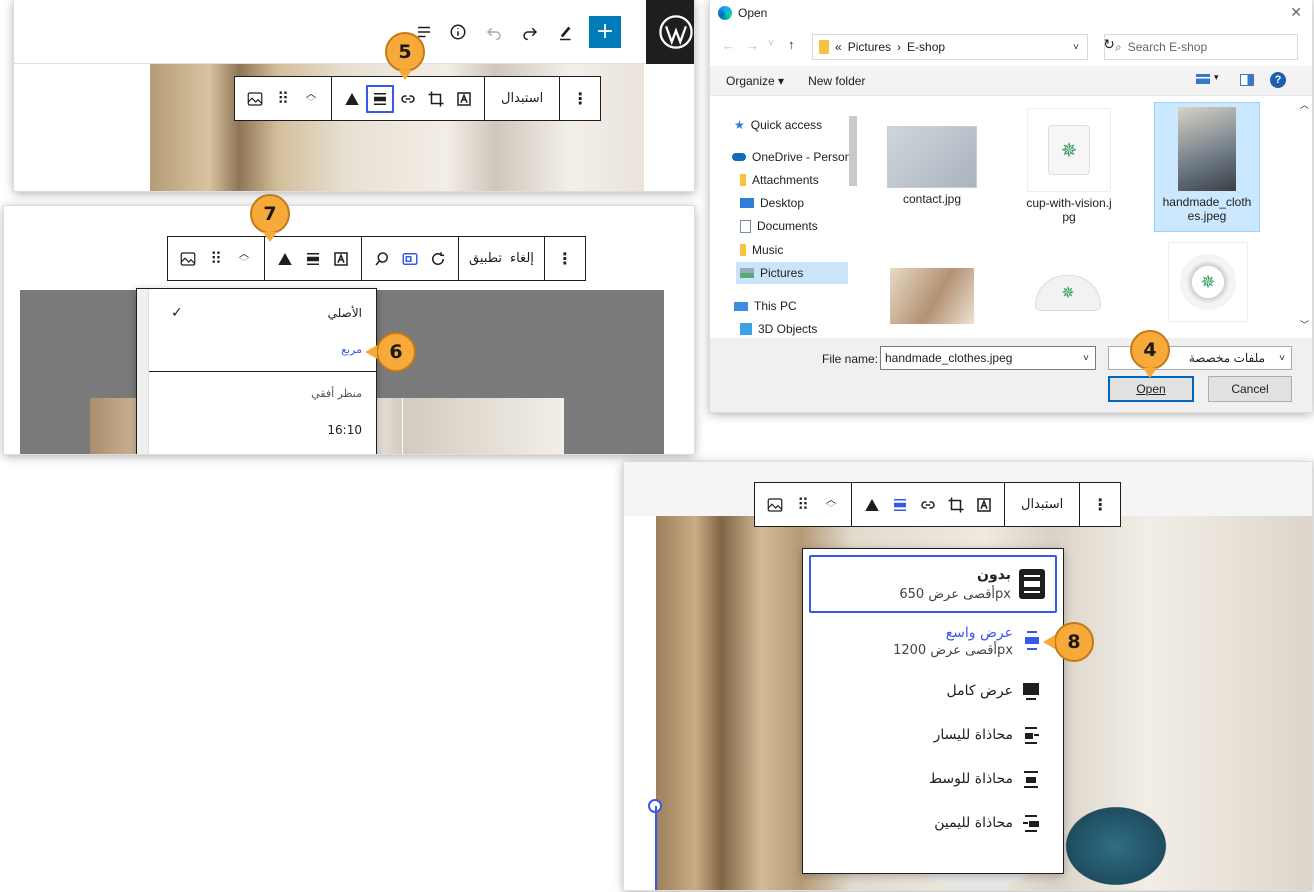  What do you see at coordinates (899, 47) in the screenshot?
I see `chevron-right-icon: ›` at bounding box center [899, 47].